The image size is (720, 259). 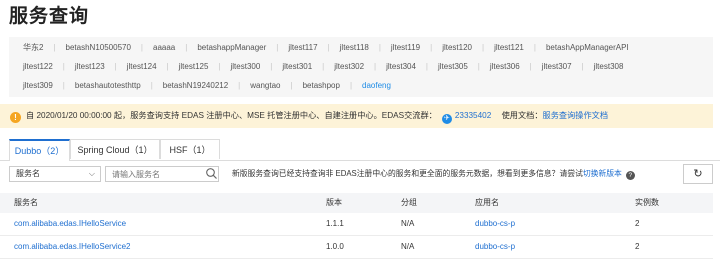 I want to click on namespace-item: 华东2, so click(x=33, y=48).